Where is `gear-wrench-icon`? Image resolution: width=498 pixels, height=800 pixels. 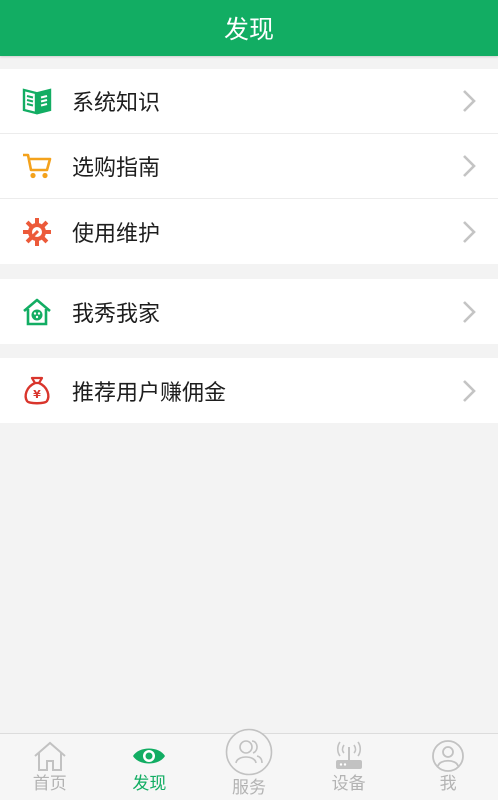
gear-wrench-icon is located at coordinates (37, 232).